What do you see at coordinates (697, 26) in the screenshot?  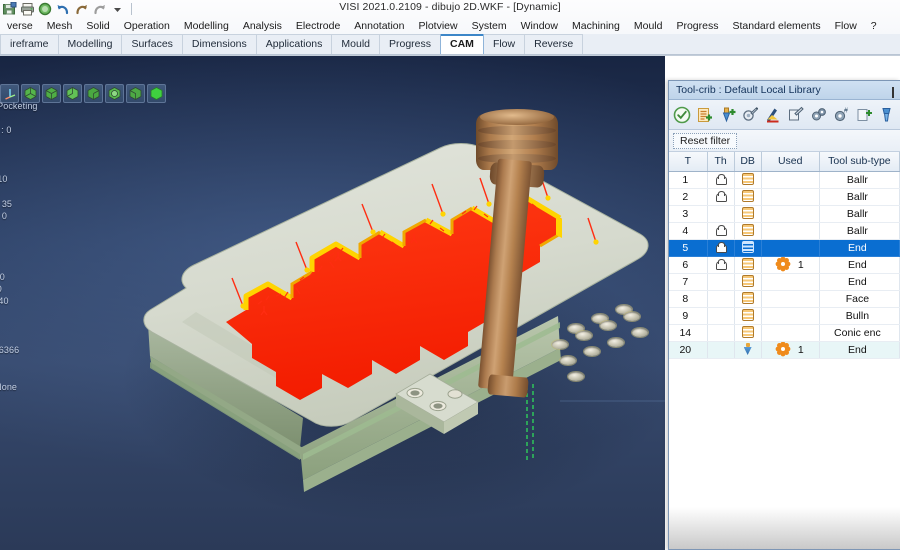 I see `menu-item-progress: Progress` at bounding box center [697, 26].